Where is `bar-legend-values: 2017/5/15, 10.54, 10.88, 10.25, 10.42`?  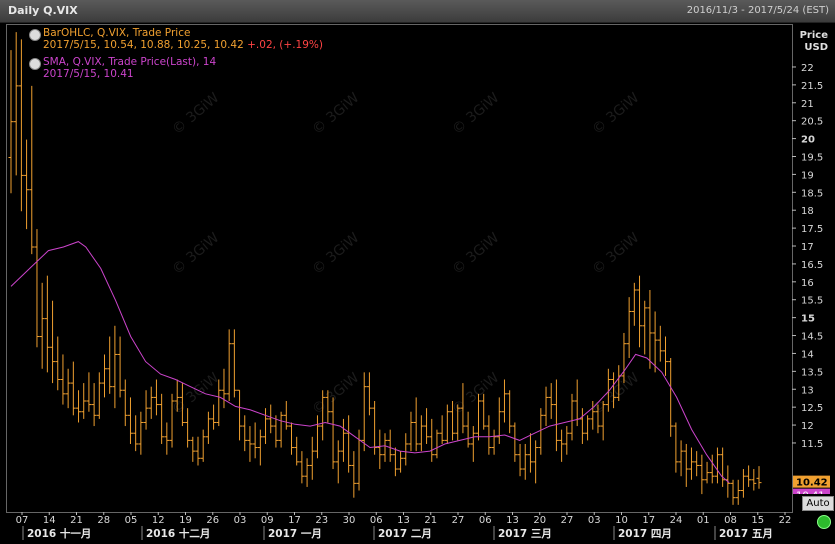 bar-legend-values: 2017/5/15, 10.54, 10.88, 10.25, 10.42 is located at coordinates (143, 45).